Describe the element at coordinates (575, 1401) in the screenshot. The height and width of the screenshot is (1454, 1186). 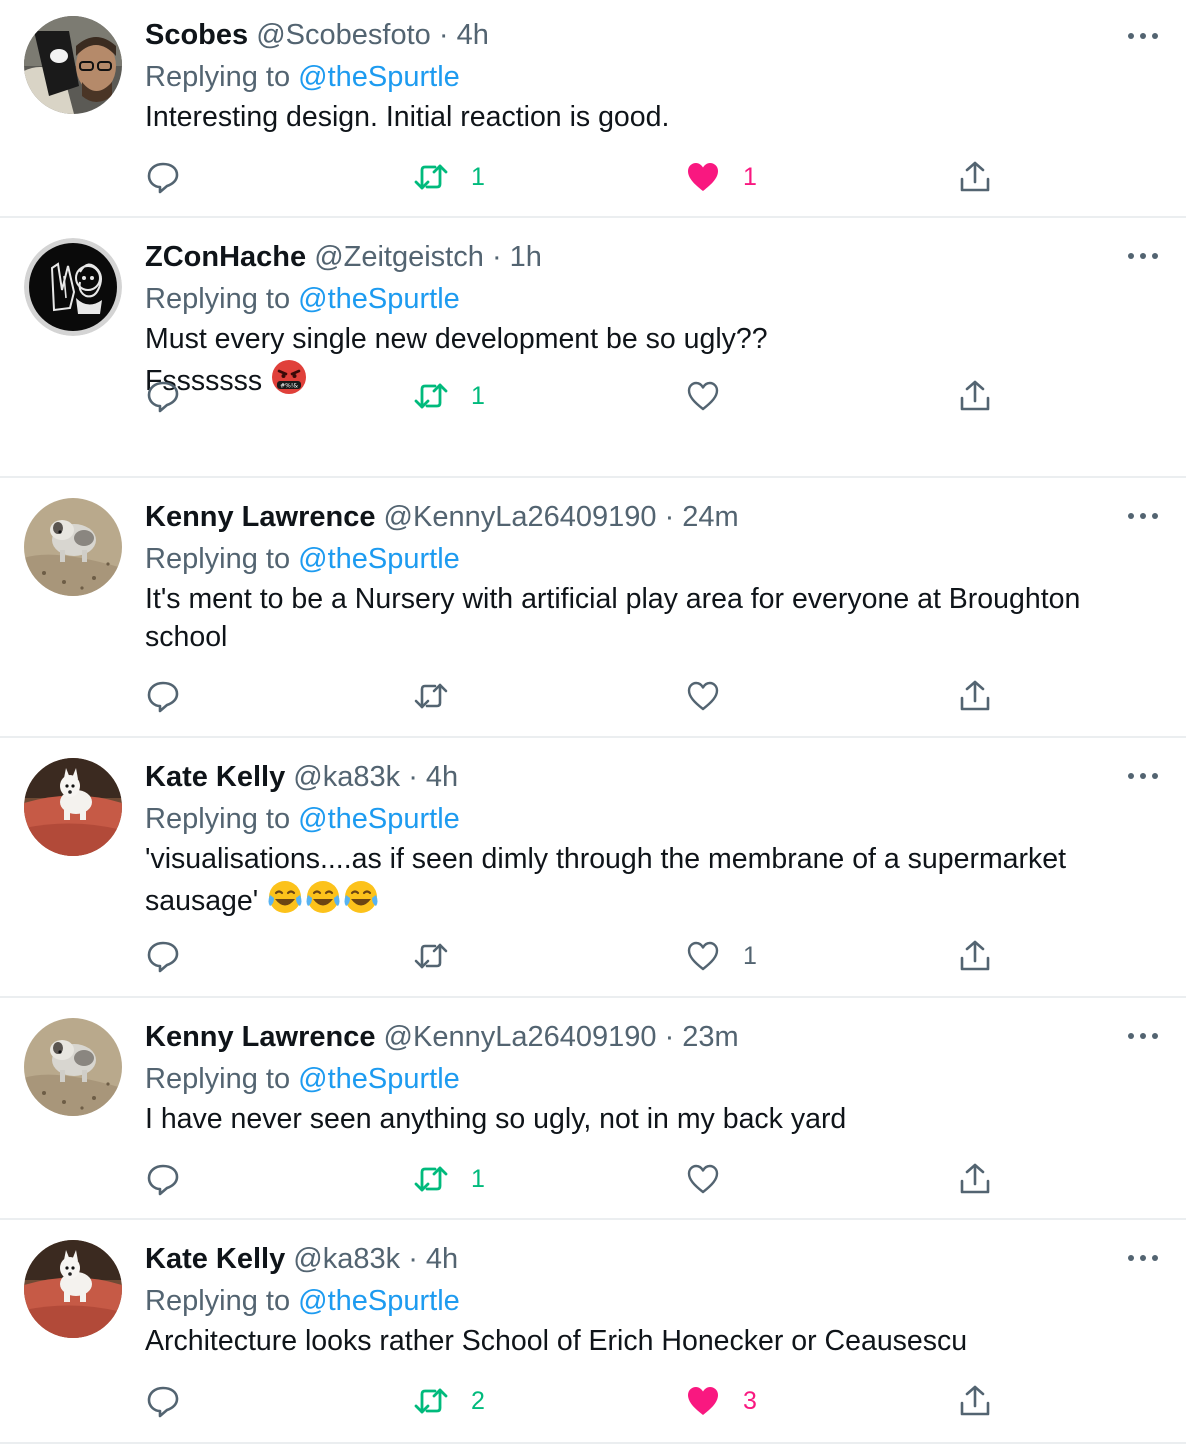
I see `tweet-actions: 2 3` at that location.